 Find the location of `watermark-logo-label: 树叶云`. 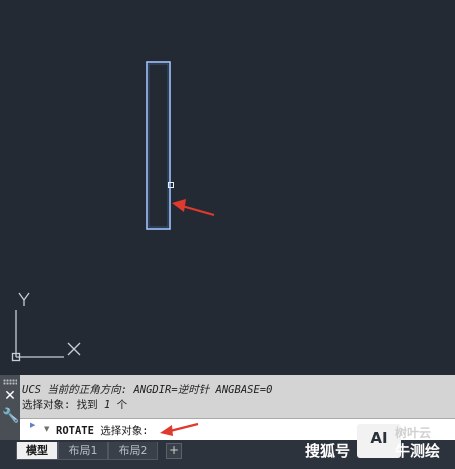

watermark-logo-label: 树叶云 is located at coordinates (413, 433).